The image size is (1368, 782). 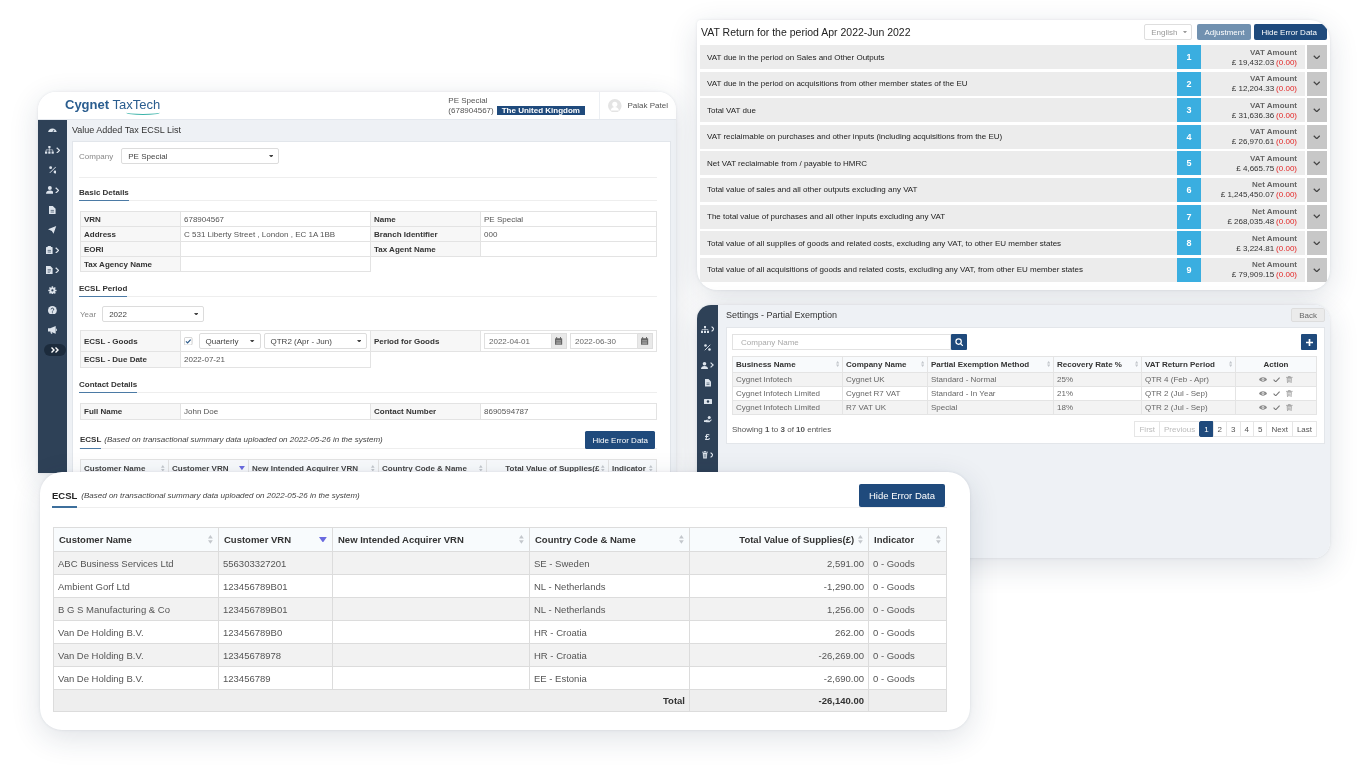 What do you see at coordinates (188, 341) in the screenshot?
I see `checkbox` at bounding box center [188, 341].